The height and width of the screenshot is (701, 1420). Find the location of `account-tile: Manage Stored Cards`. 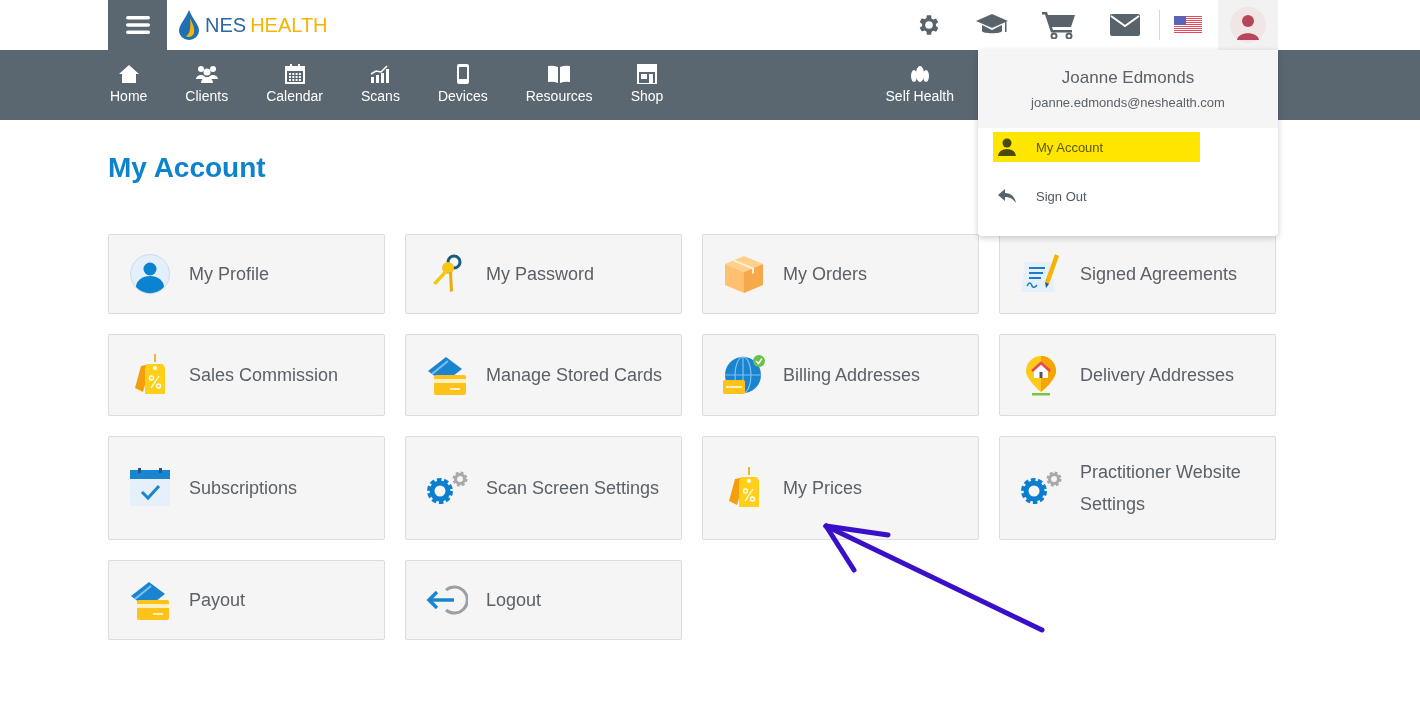

account-tile: Manage Stored Cards is located at coordinates (543, 375).